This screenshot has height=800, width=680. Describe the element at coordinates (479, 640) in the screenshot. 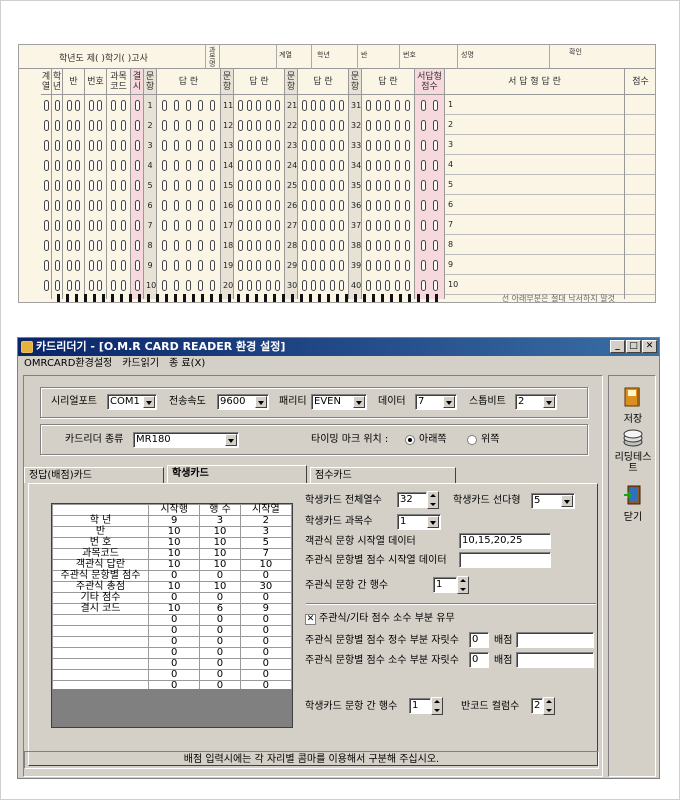

I see `int-digits-input: 0` at that location.